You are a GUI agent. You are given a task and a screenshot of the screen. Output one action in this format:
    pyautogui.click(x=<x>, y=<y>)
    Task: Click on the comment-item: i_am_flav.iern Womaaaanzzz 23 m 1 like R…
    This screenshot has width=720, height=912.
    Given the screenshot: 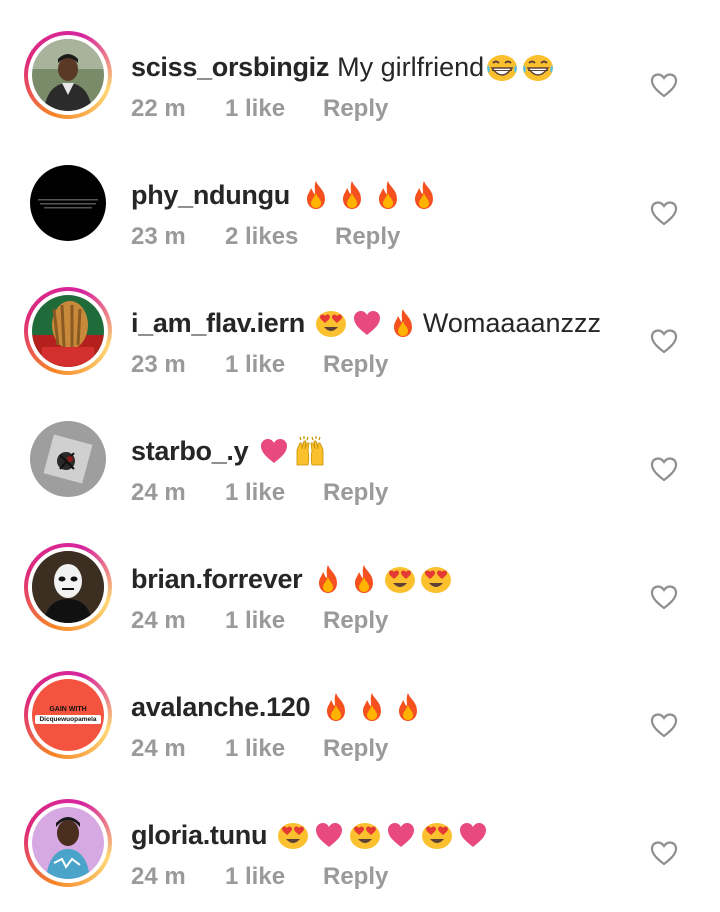 What is the action you would take?
    pyautogui.click(x=360, y=336)
    